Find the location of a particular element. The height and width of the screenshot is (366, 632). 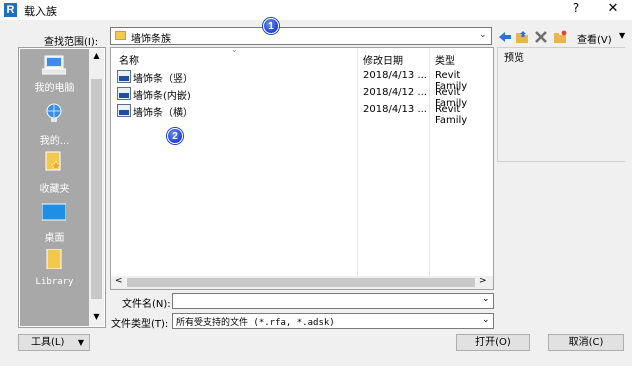

filename-input is located at coordinates (333, 301).